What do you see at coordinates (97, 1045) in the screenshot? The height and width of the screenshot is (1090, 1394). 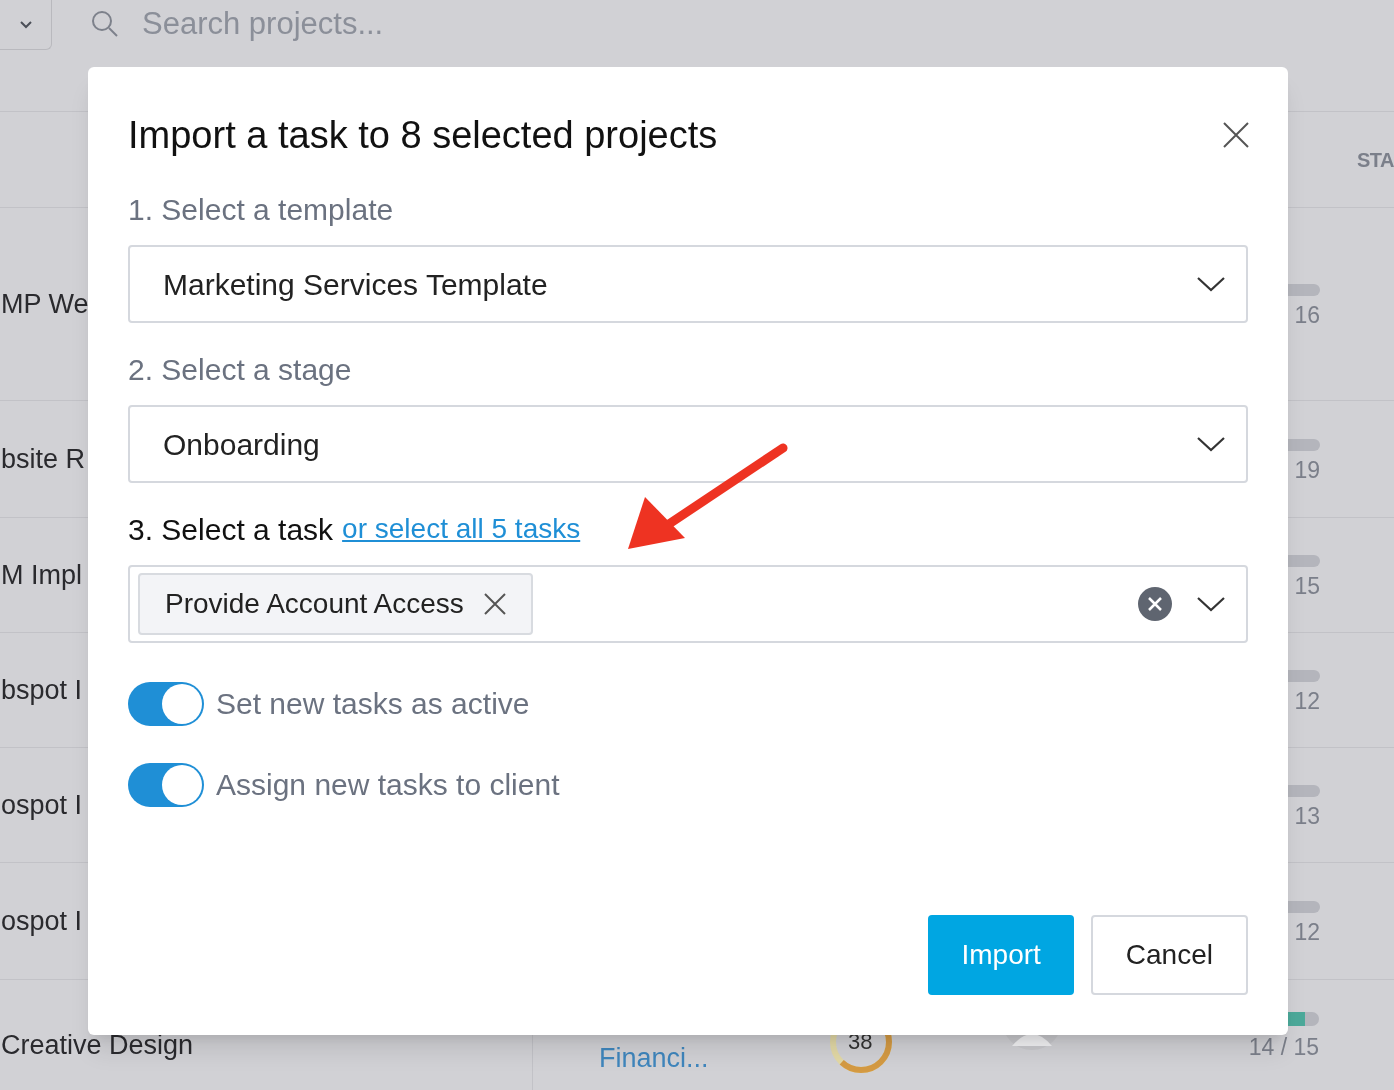 I see `project-name: Creative Design` at bounding box center [97, 1045].